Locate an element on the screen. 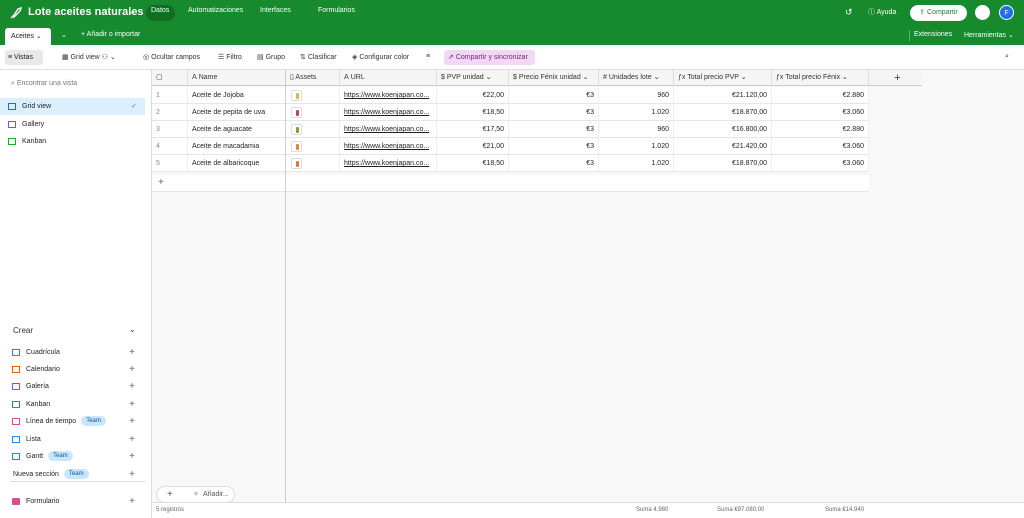  rocket-icon is located at coordinates (16, 13).